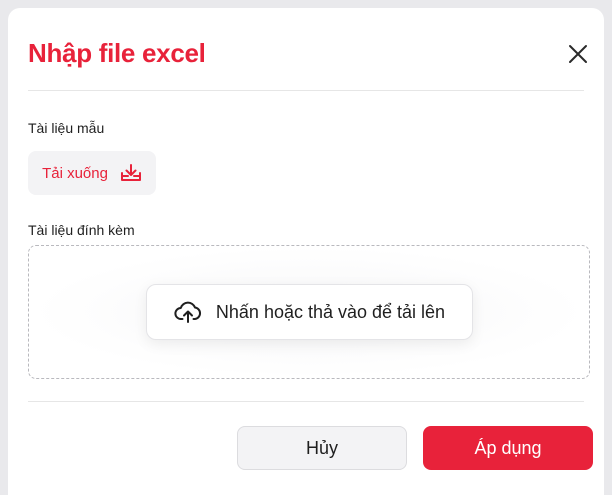 The width and height of the screenshot is (612, 495). What do you see at coordinates (130, 172) in the screenshot?
I see `download-tray-icon` at bounding box center [130, 172].